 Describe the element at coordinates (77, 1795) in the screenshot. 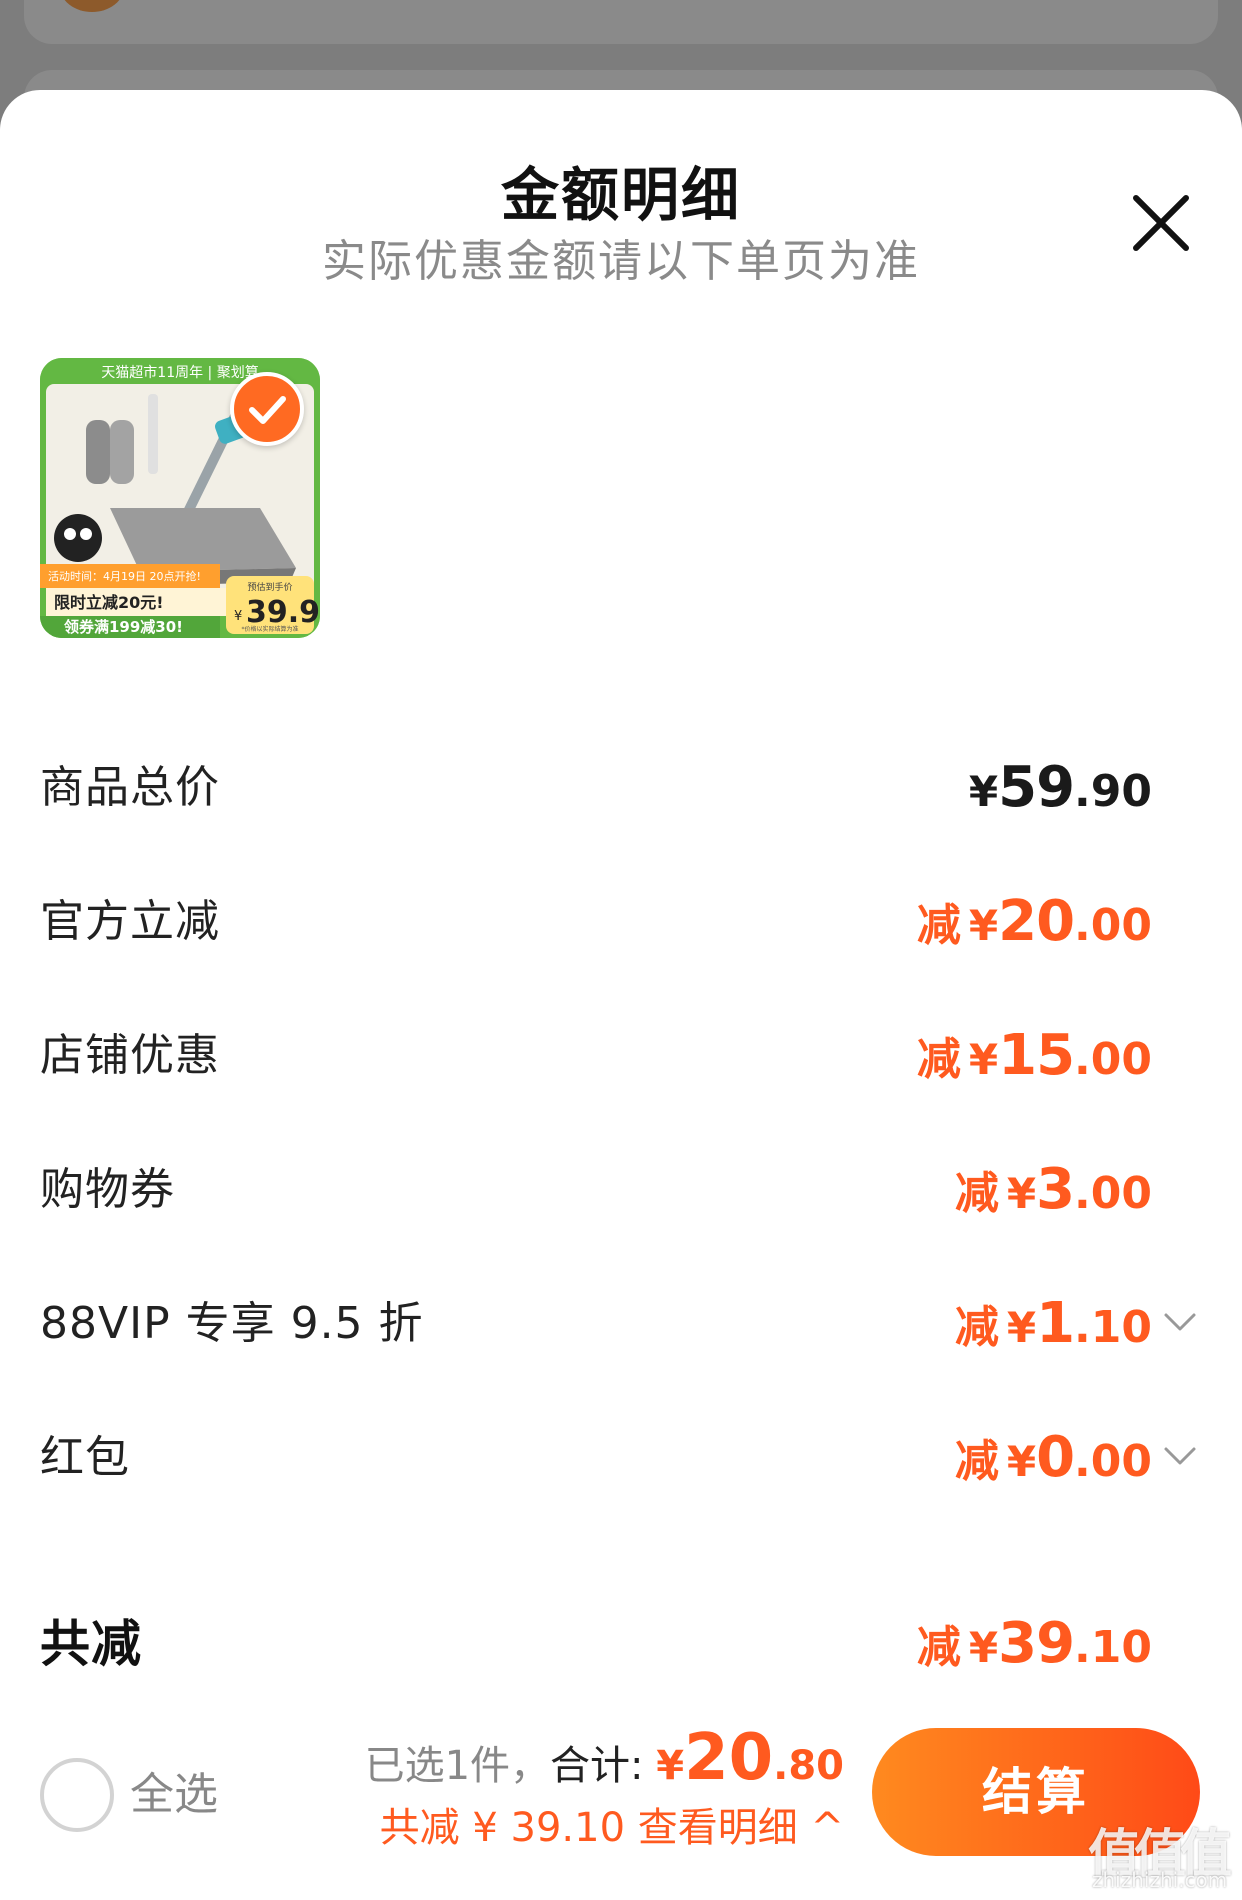

I see `select-all-radio` at that location.